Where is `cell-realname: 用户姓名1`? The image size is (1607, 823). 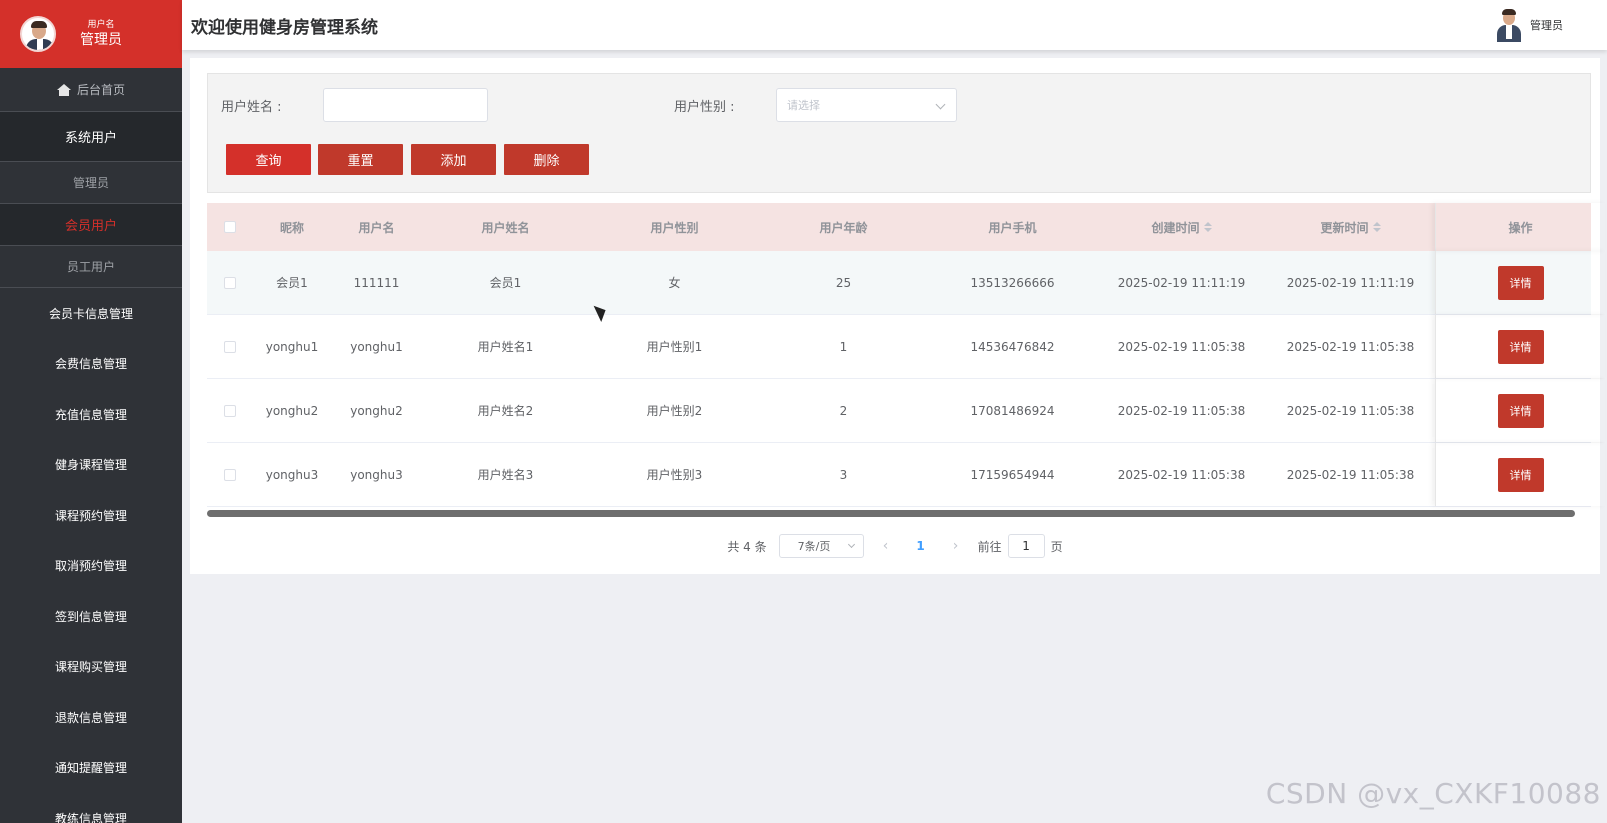
cell-realname: 用户姓名1 is located at coordinates (505, 347).